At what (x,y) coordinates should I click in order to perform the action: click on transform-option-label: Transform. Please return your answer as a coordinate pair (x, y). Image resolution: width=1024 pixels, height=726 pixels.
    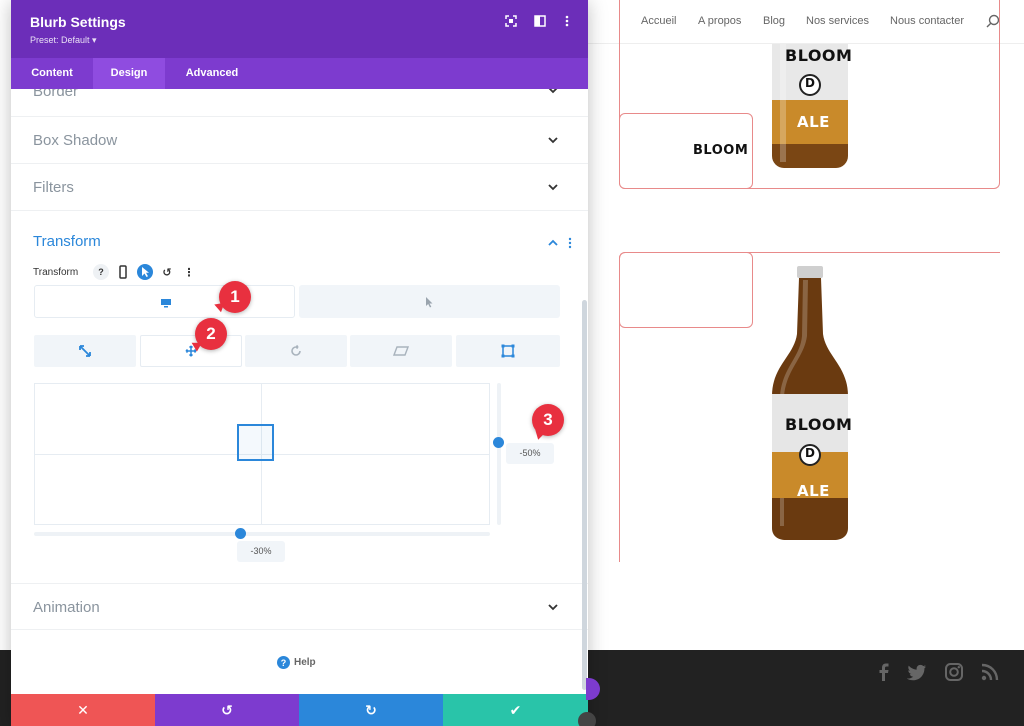
    Looking at the image, I should click on (56, 272).